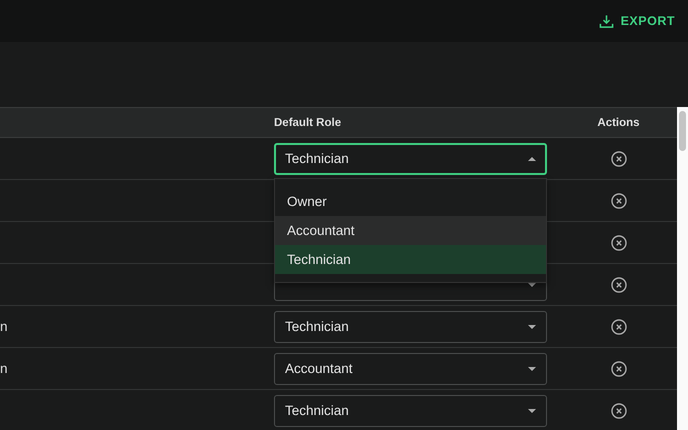 Image resolution: width=688 pixels, height=430 pixels. Describe the element at coordinates (636, 21) in the screenshot. I see `export-button: EXPORT` at that location.